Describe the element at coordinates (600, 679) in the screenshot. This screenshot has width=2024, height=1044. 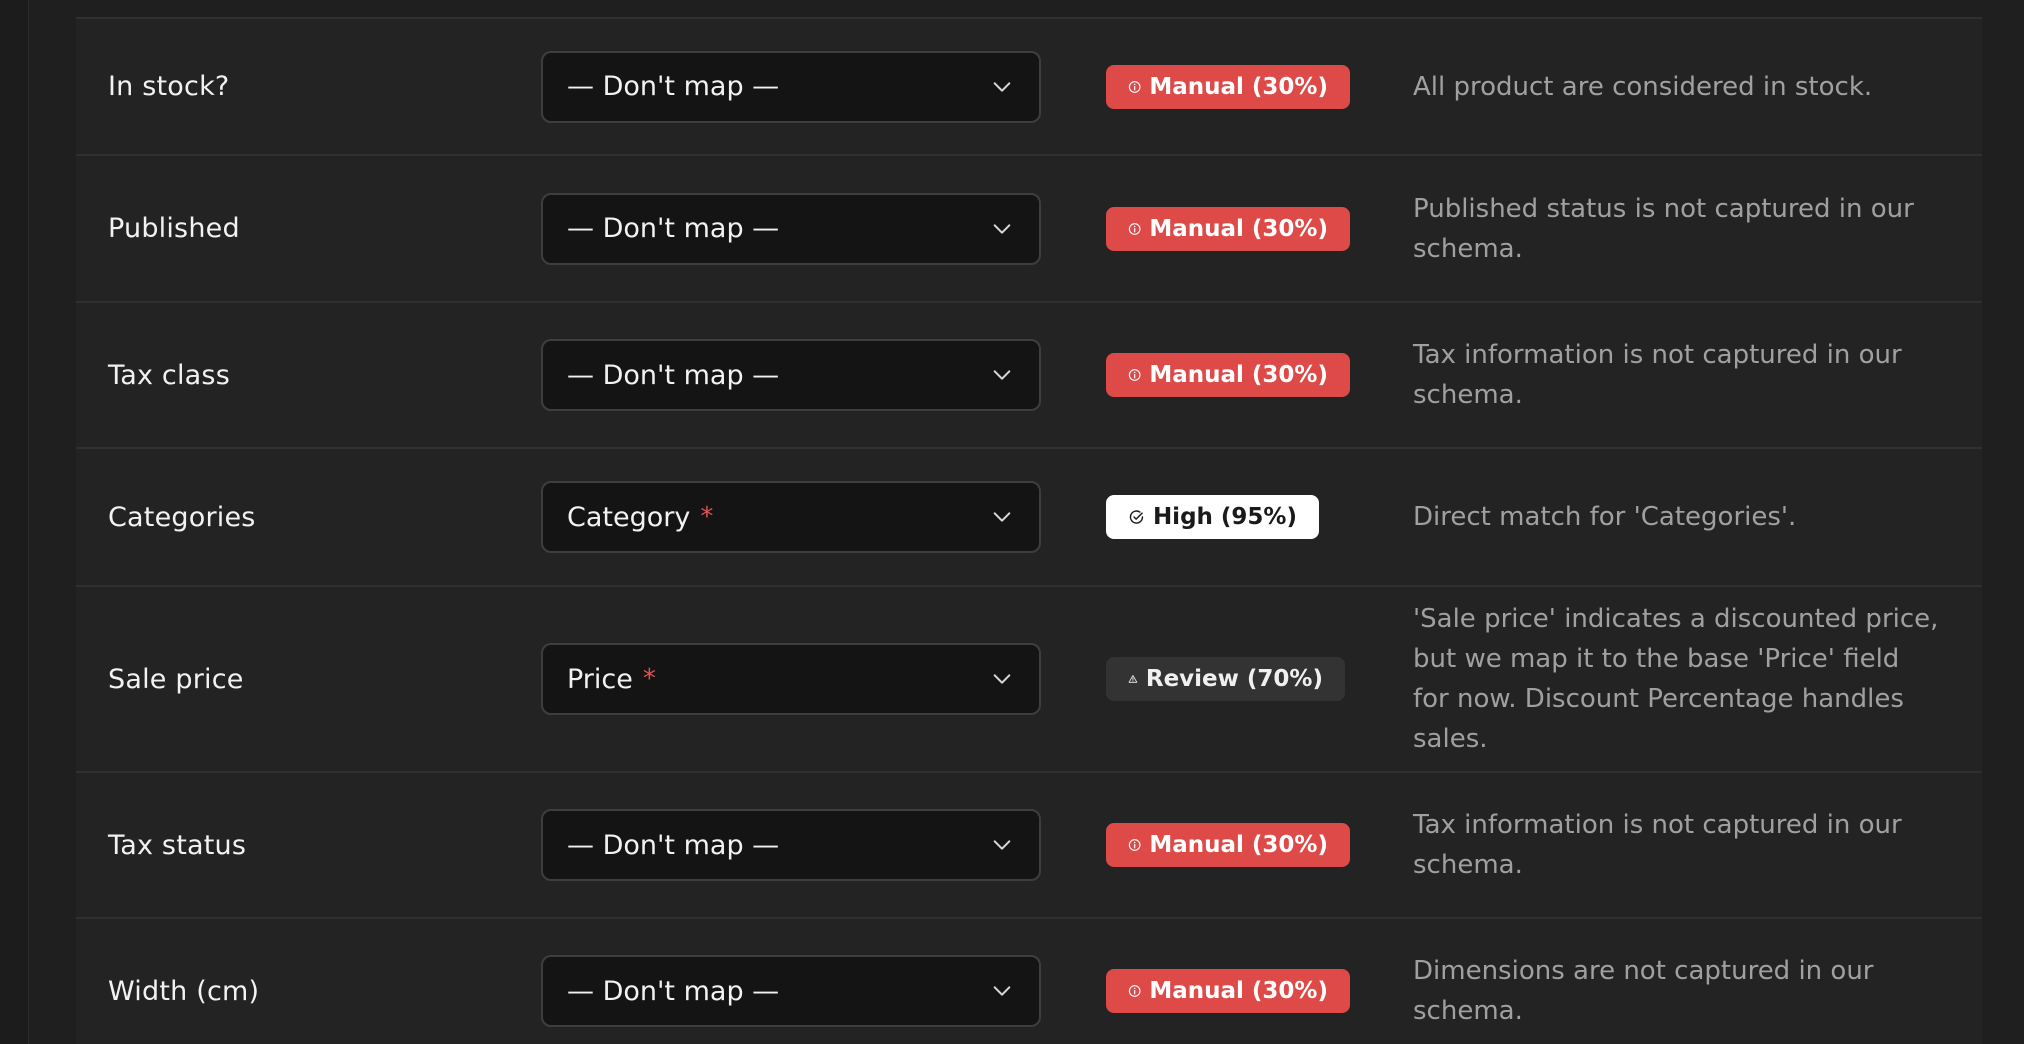
I see `mapping-select-value: Price` at that location.